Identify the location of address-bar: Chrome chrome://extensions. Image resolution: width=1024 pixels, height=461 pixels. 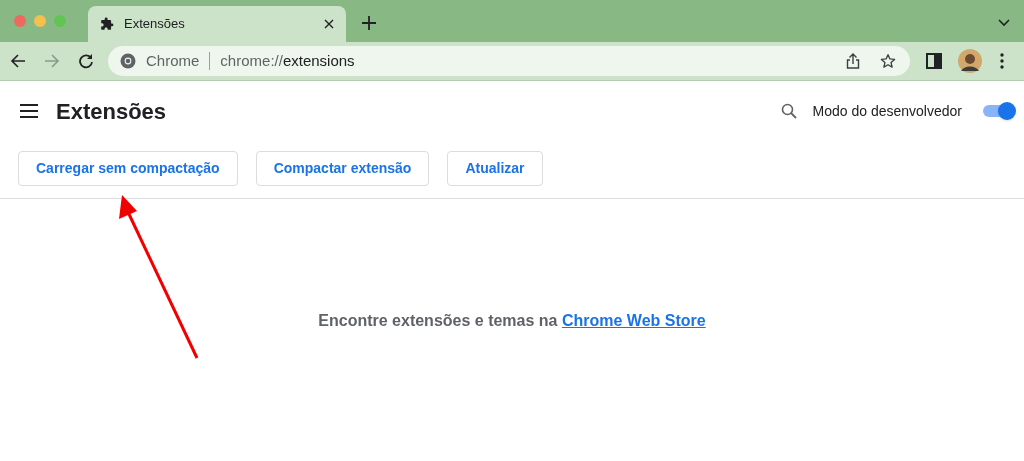
(509, 61).